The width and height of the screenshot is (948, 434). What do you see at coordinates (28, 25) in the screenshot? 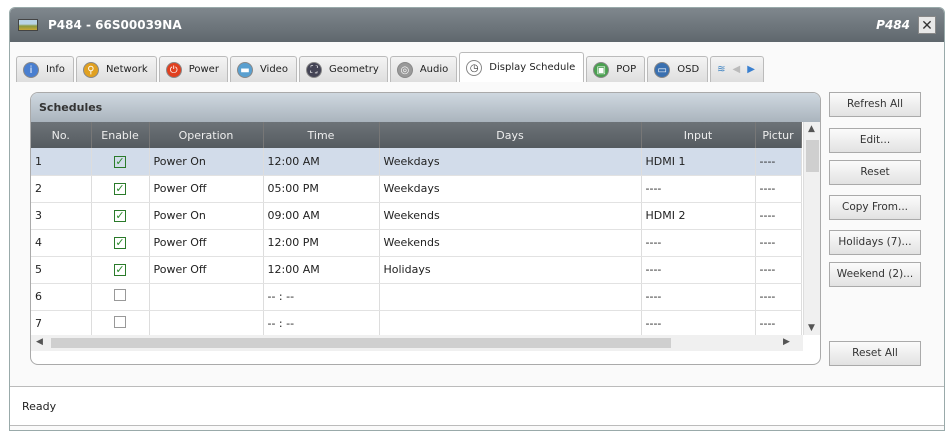
I see `app-logo-icon` at bounding box center [28, 25].